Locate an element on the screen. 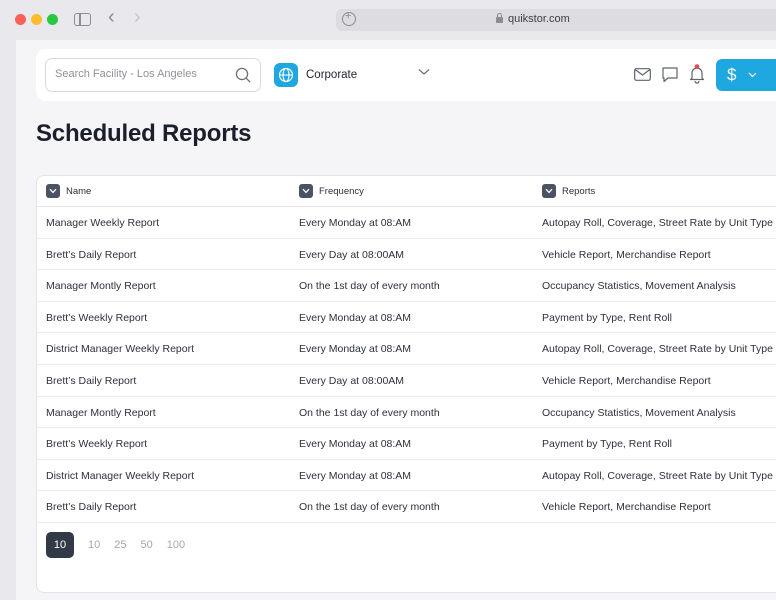  column-label: Name is located at coordinates (79, 191).